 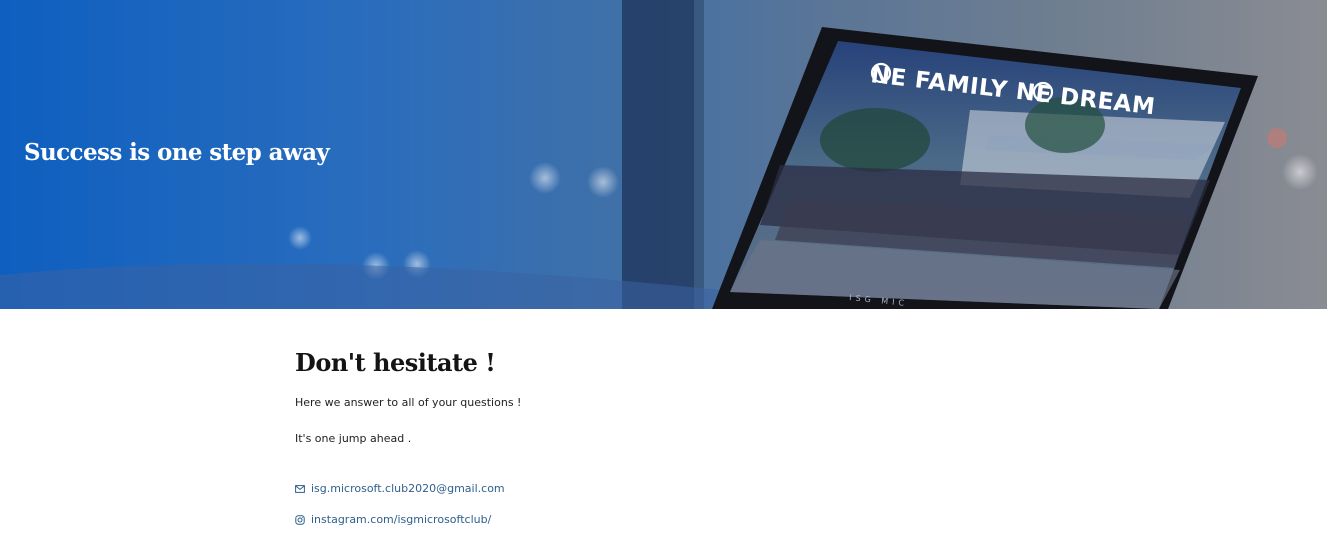 I want to click on section-heading: Don't hesitate !, so click(x=395, y=362).